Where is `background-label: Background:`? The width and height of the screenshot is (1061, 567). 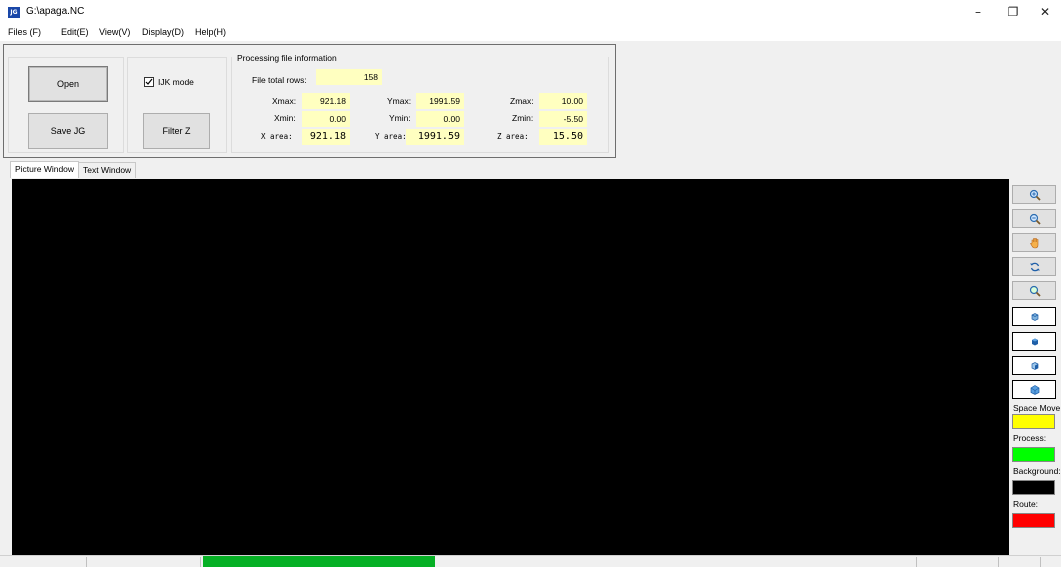
background-label: Background: is located at coordinates (1037, 471).